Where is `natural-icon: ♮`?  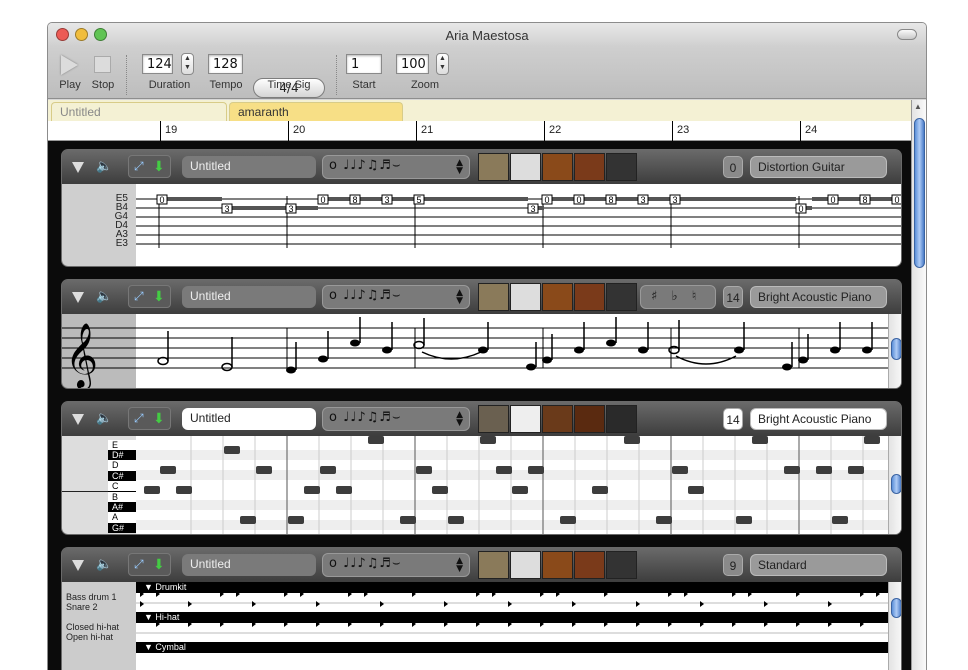
natural-icon: ♮ is located at coordinates (694, 296).